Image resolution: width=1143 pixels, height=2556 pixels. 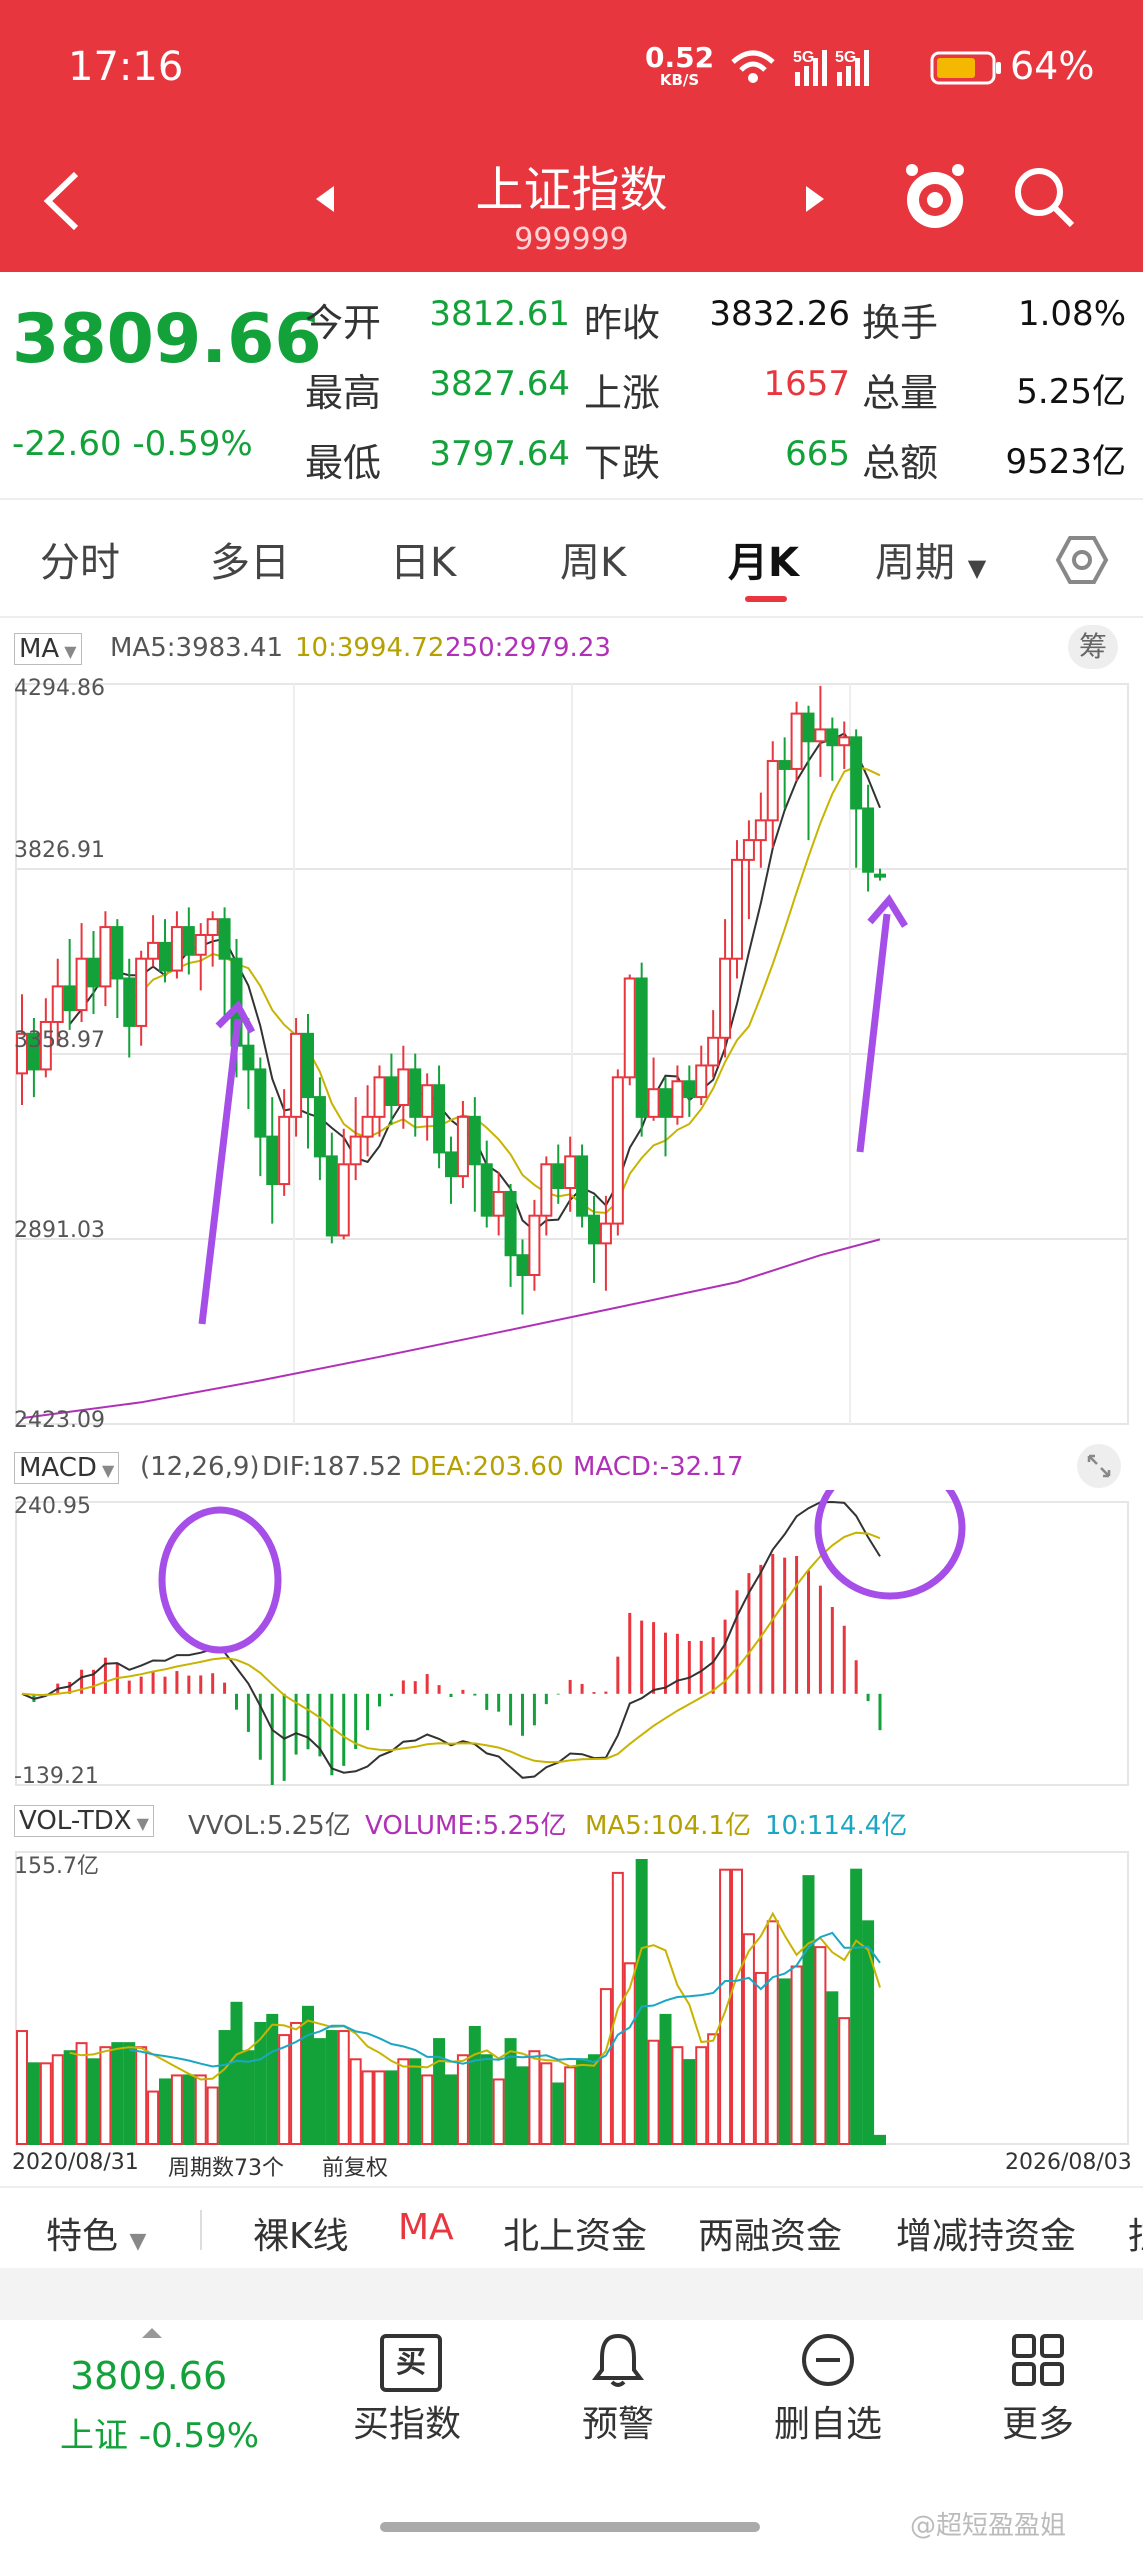 What do you see at coordinates (58, 1468) in the screenshot?
I see `macd-selector-label: MACD` at bounding box center [58, 1468].